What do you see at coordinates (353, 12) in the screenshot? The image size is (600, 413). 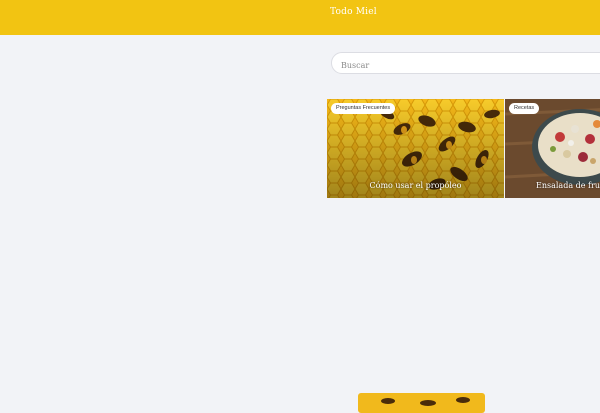 I see `site-title: Todo Miel` at bounding box center [353, 12].